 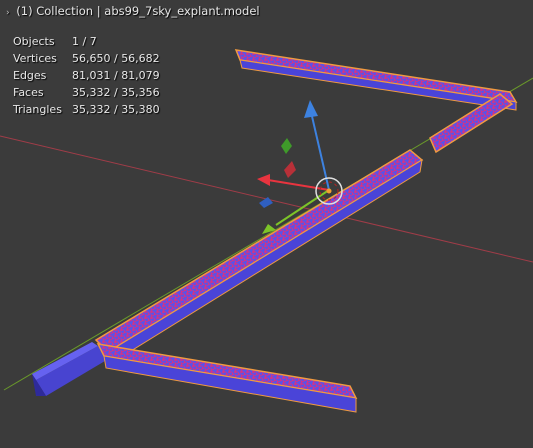 What do you see at coordinates (30, 75) in the screenshot?
I see `stat-label: Edges` at bounding box center [30, 75].